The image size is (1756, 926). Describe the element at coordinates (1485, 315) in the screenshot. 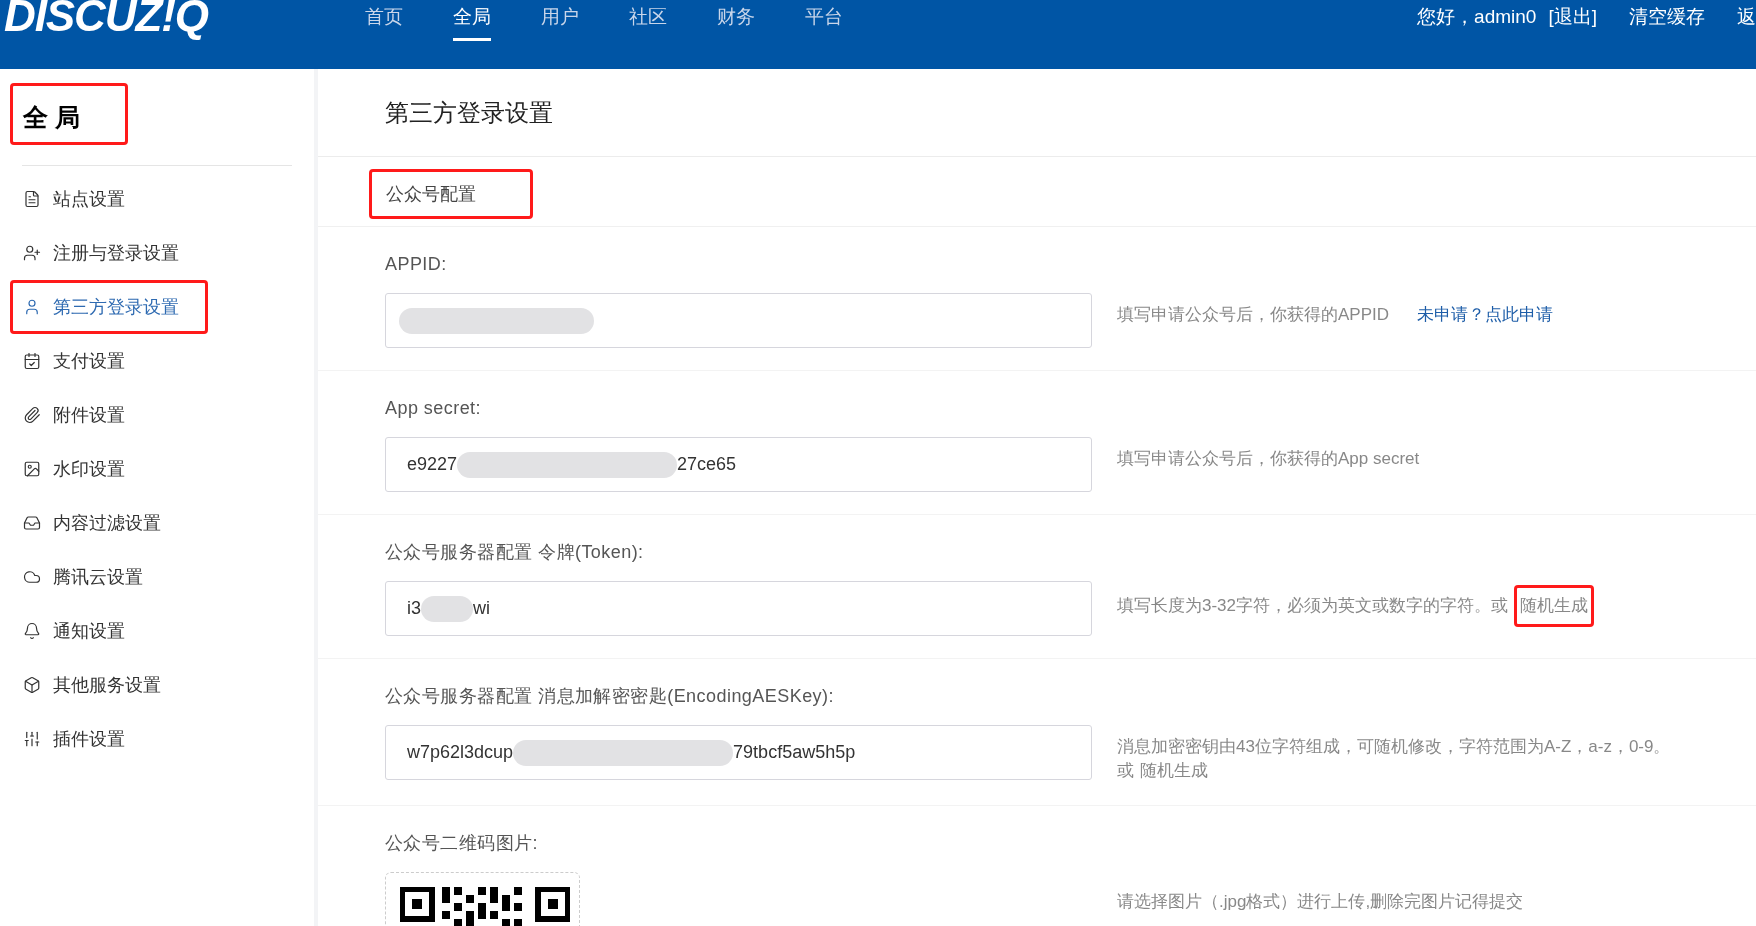

I see `apply-link: 未申请？点此申请` at that location.